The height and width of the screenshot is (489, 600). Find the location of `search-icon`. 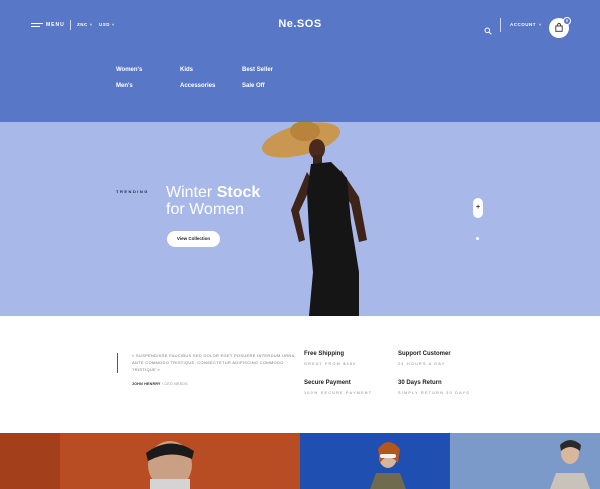

search-icon is located at coordinates (488, 28).